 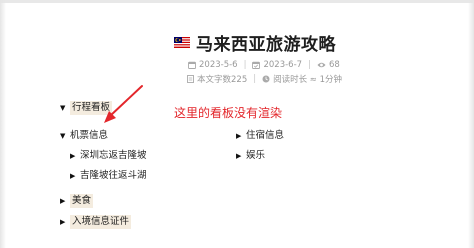 I want to click on red-arrow-icon, so click(x=123, y=104).